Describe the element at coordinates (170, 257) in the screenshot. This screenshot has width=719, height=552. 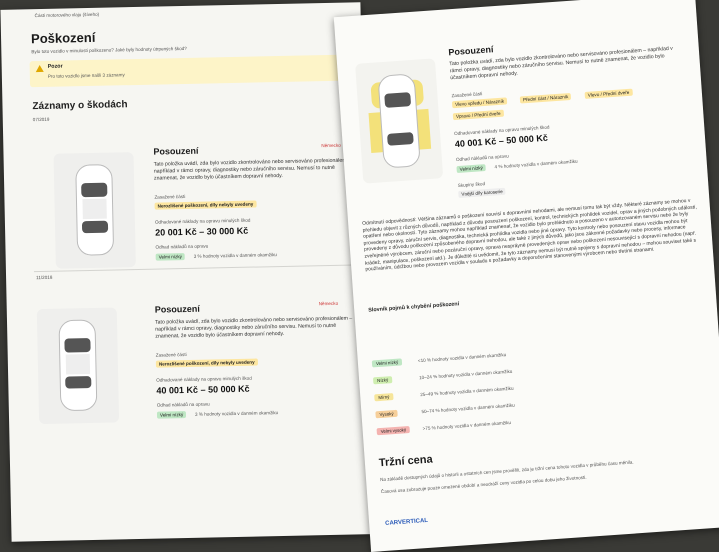
I see `ratio-badge-1: Velmi nízký` at that location.